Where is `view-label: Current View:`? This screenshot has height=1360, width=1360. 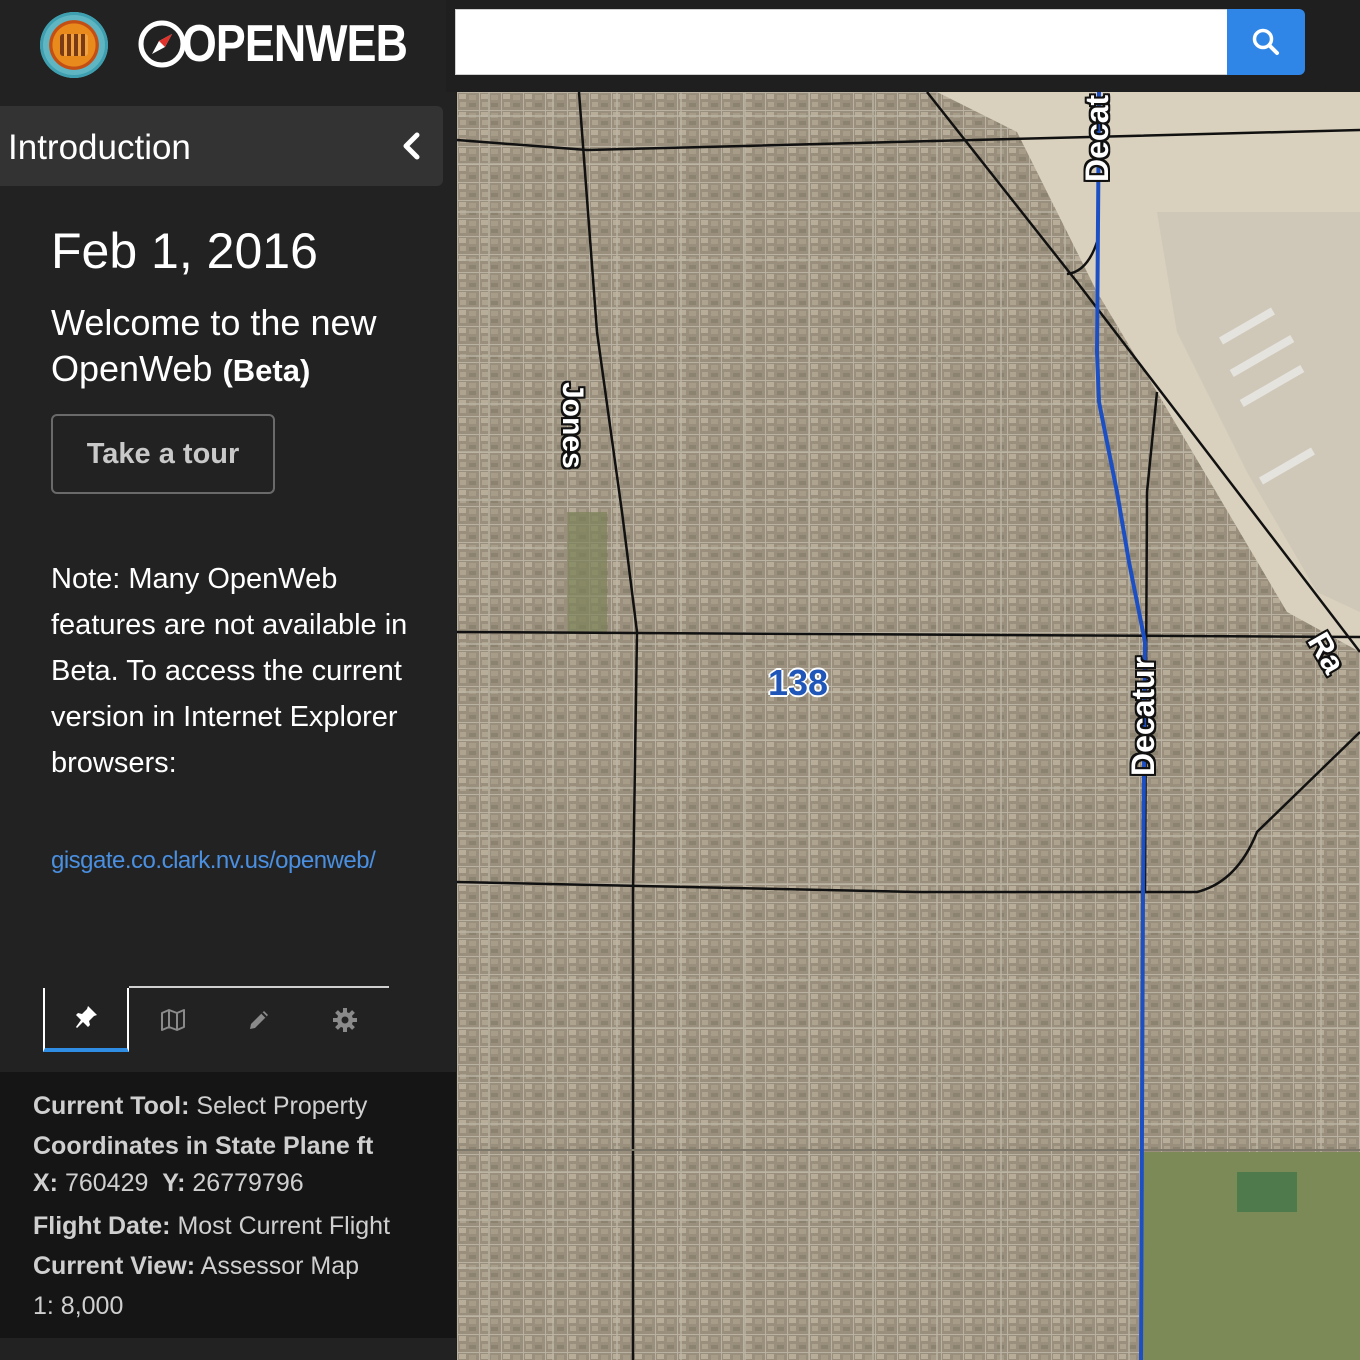 view-label: Current View: is located at coordinates (114, 1266).